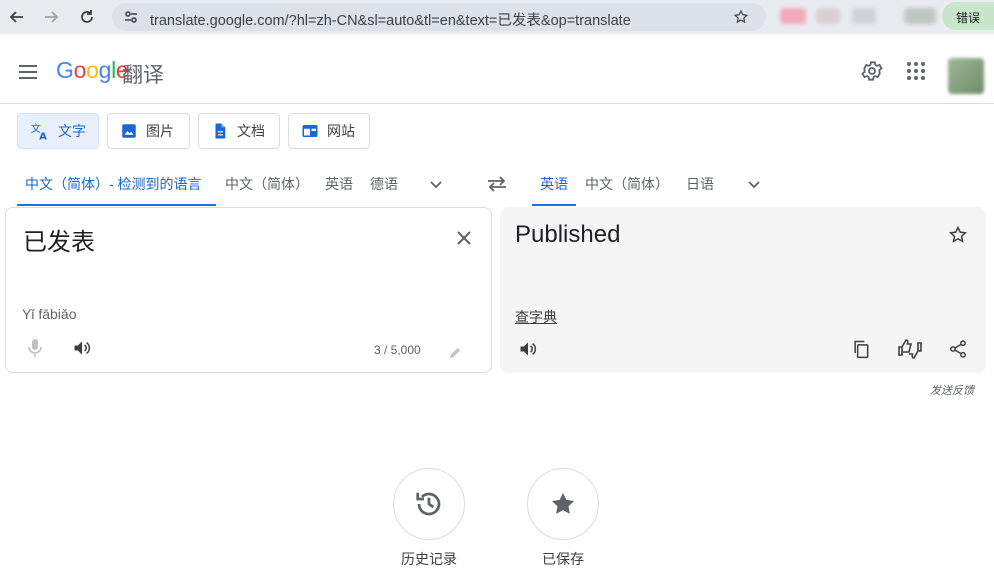  I want to click on close-icon, so click(464, 238).